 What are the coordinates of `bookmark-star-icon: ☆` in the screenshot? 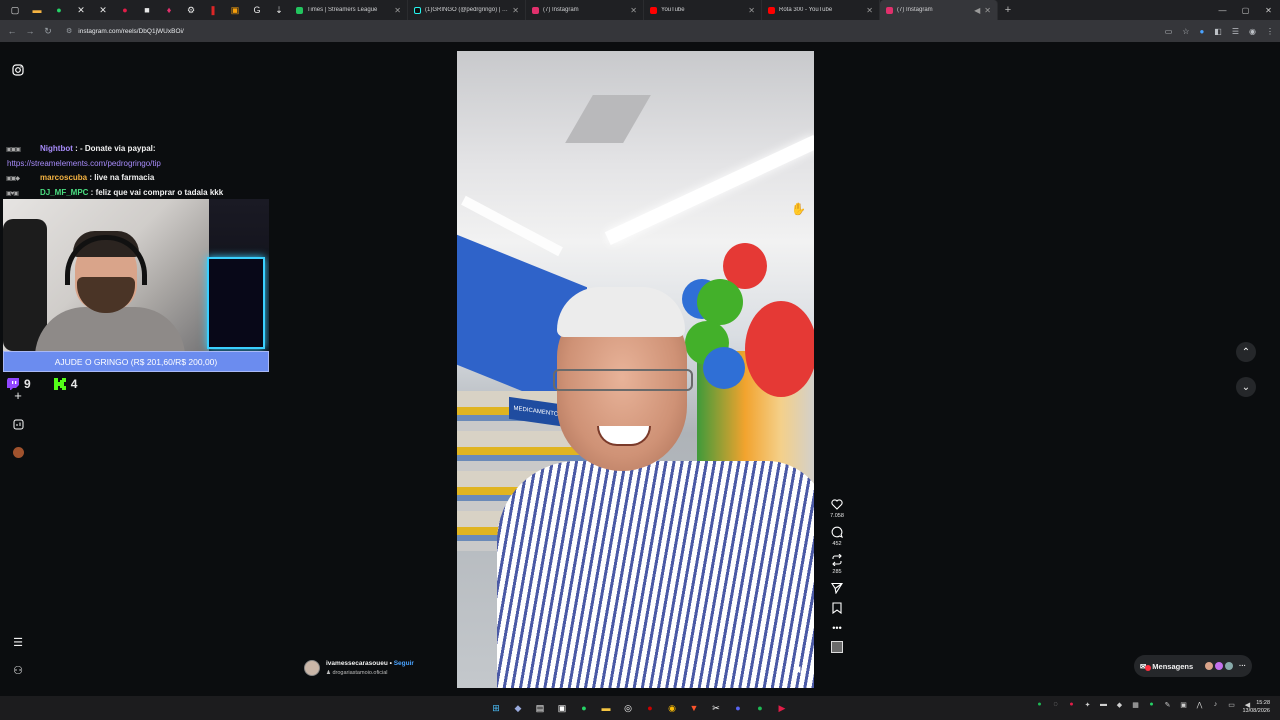 It's located at (1185, 31).